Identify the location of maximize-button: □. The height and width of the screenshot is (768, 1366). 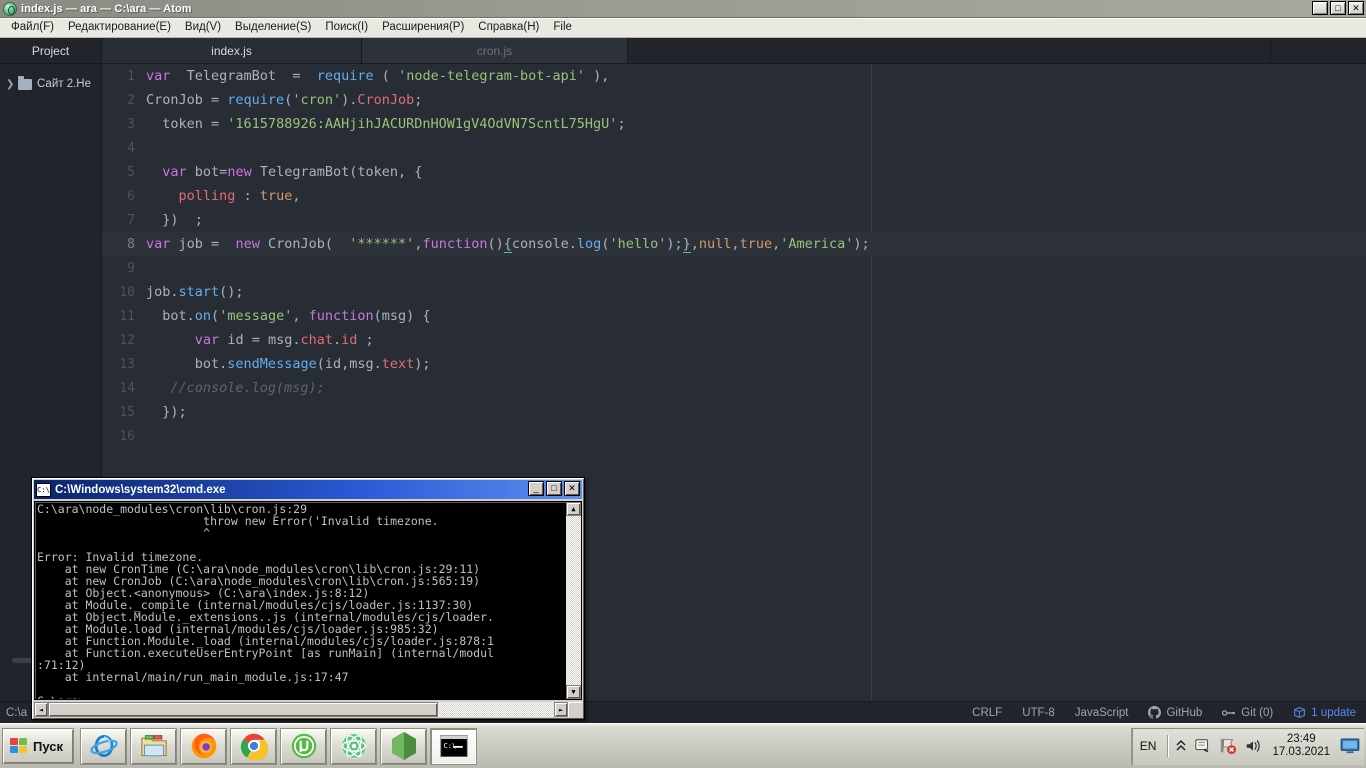
(1338, 8).